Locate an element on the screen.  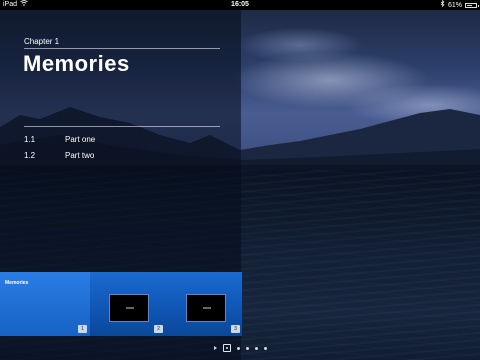
title-divider-top is located at coordinates (122, 48).